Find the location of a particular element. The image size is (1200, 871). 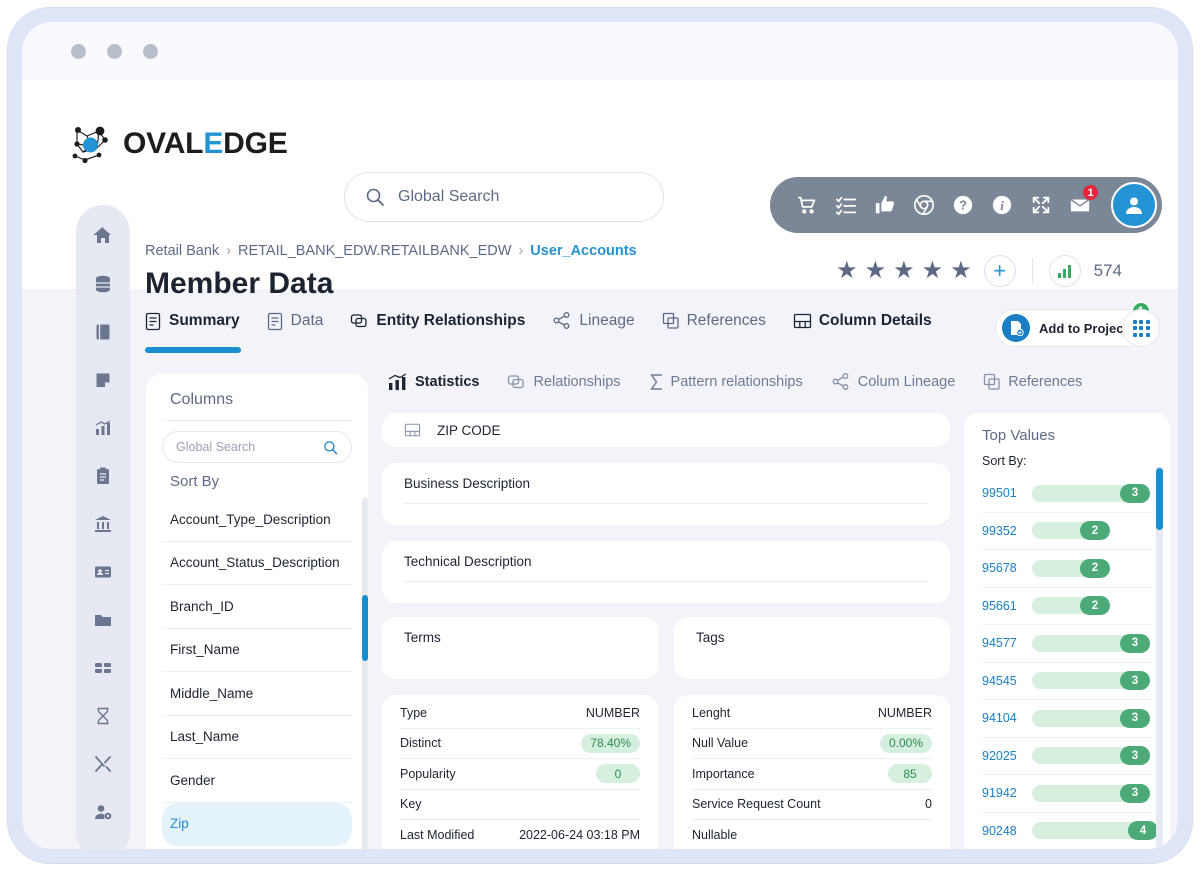

top-value-key: 90248 is located at coordinates (1003, 831).